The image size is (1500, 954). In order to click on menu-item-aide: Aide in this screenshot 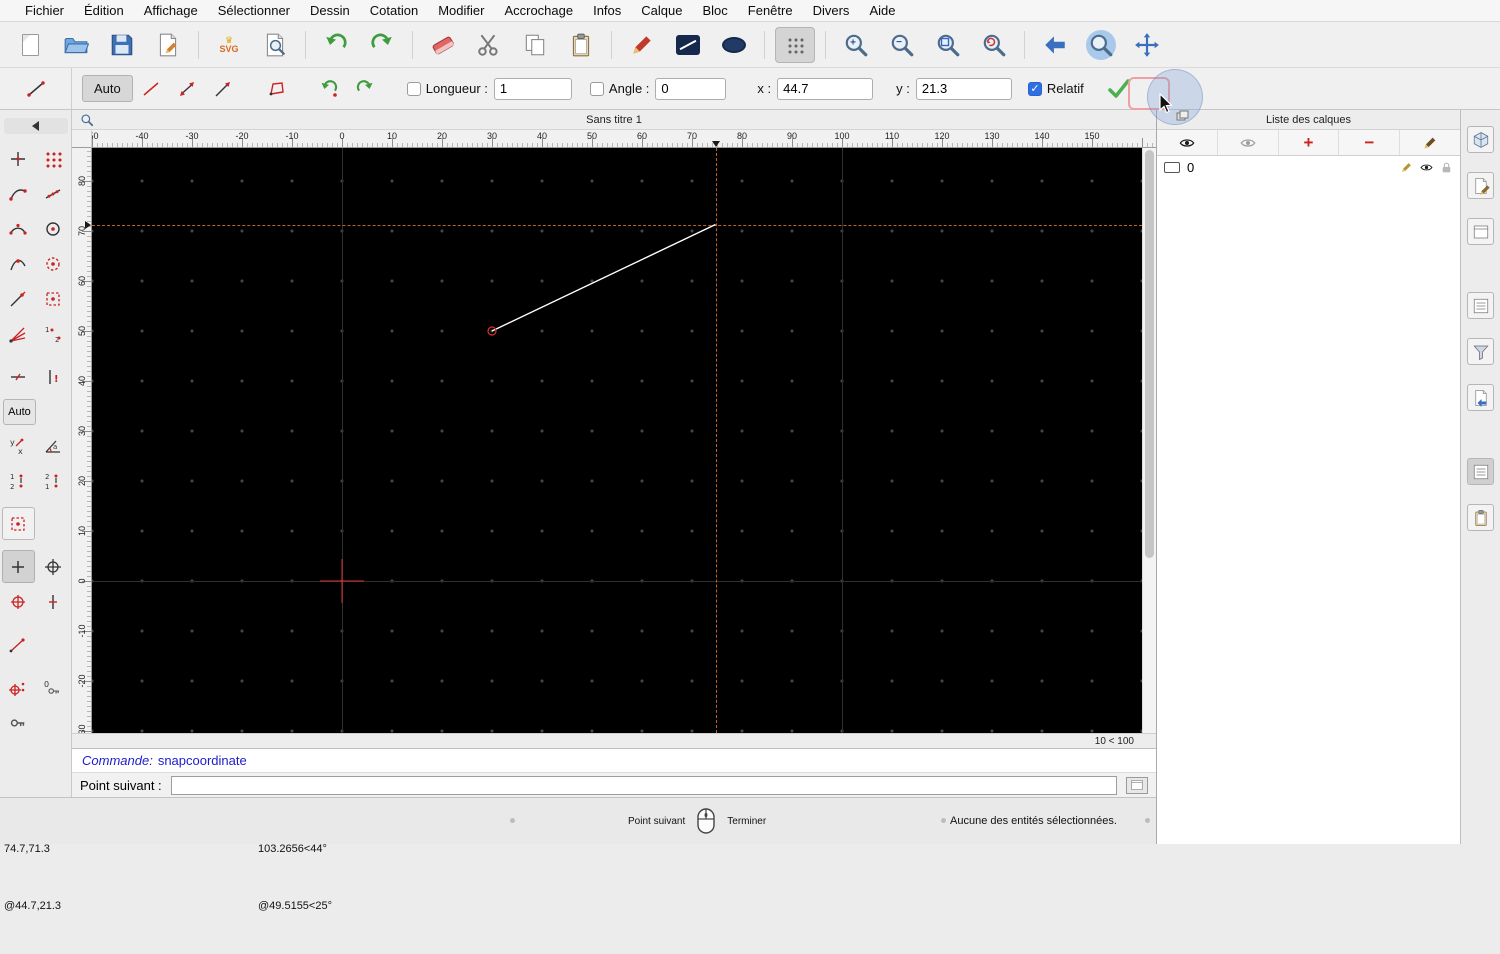, I will do `click(882, 10)`.